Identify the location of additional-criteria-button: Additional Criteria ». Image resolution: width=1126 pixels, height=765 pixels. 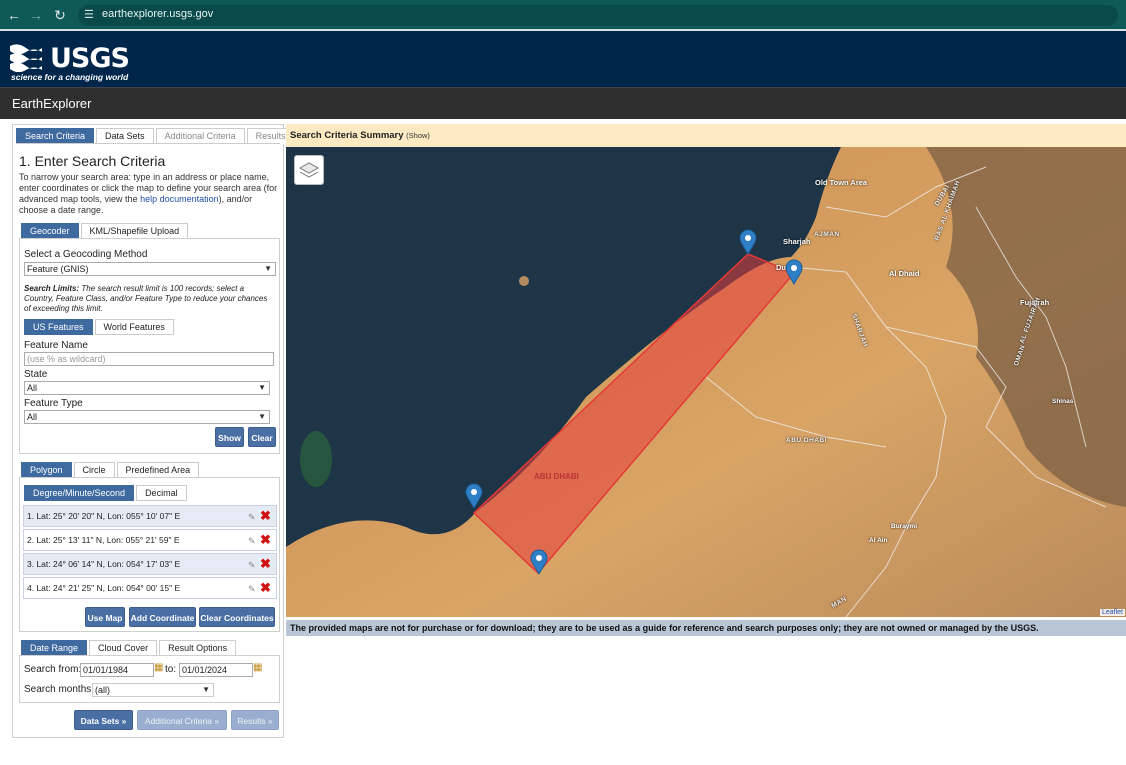
(182, 720).